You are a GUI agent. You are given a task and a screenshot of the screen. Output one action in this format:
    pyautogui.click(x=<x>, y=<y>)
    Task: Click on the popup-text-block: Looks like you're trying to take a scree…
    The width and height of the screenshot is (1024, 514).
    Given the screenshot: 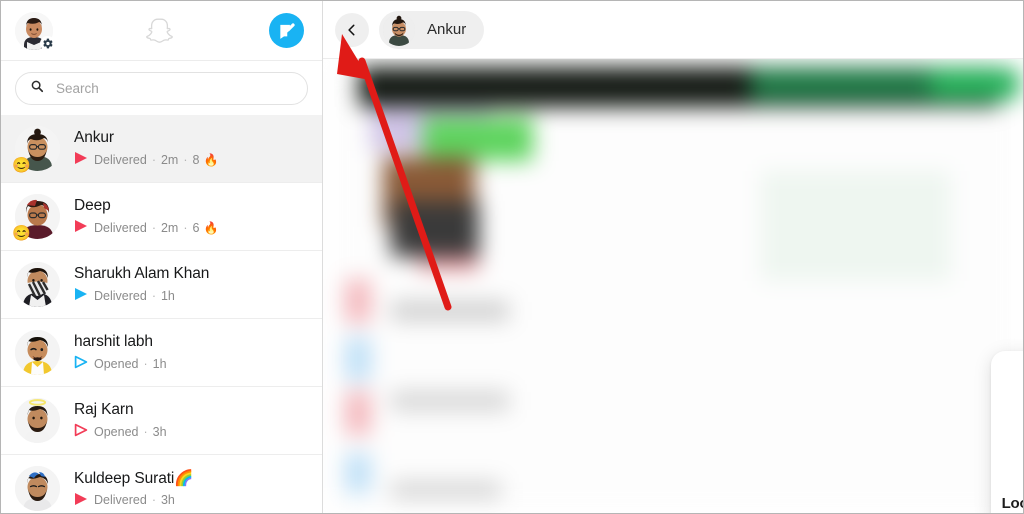 What is the action you would take?
    pyautogui.click(x=1007, y=504)
    